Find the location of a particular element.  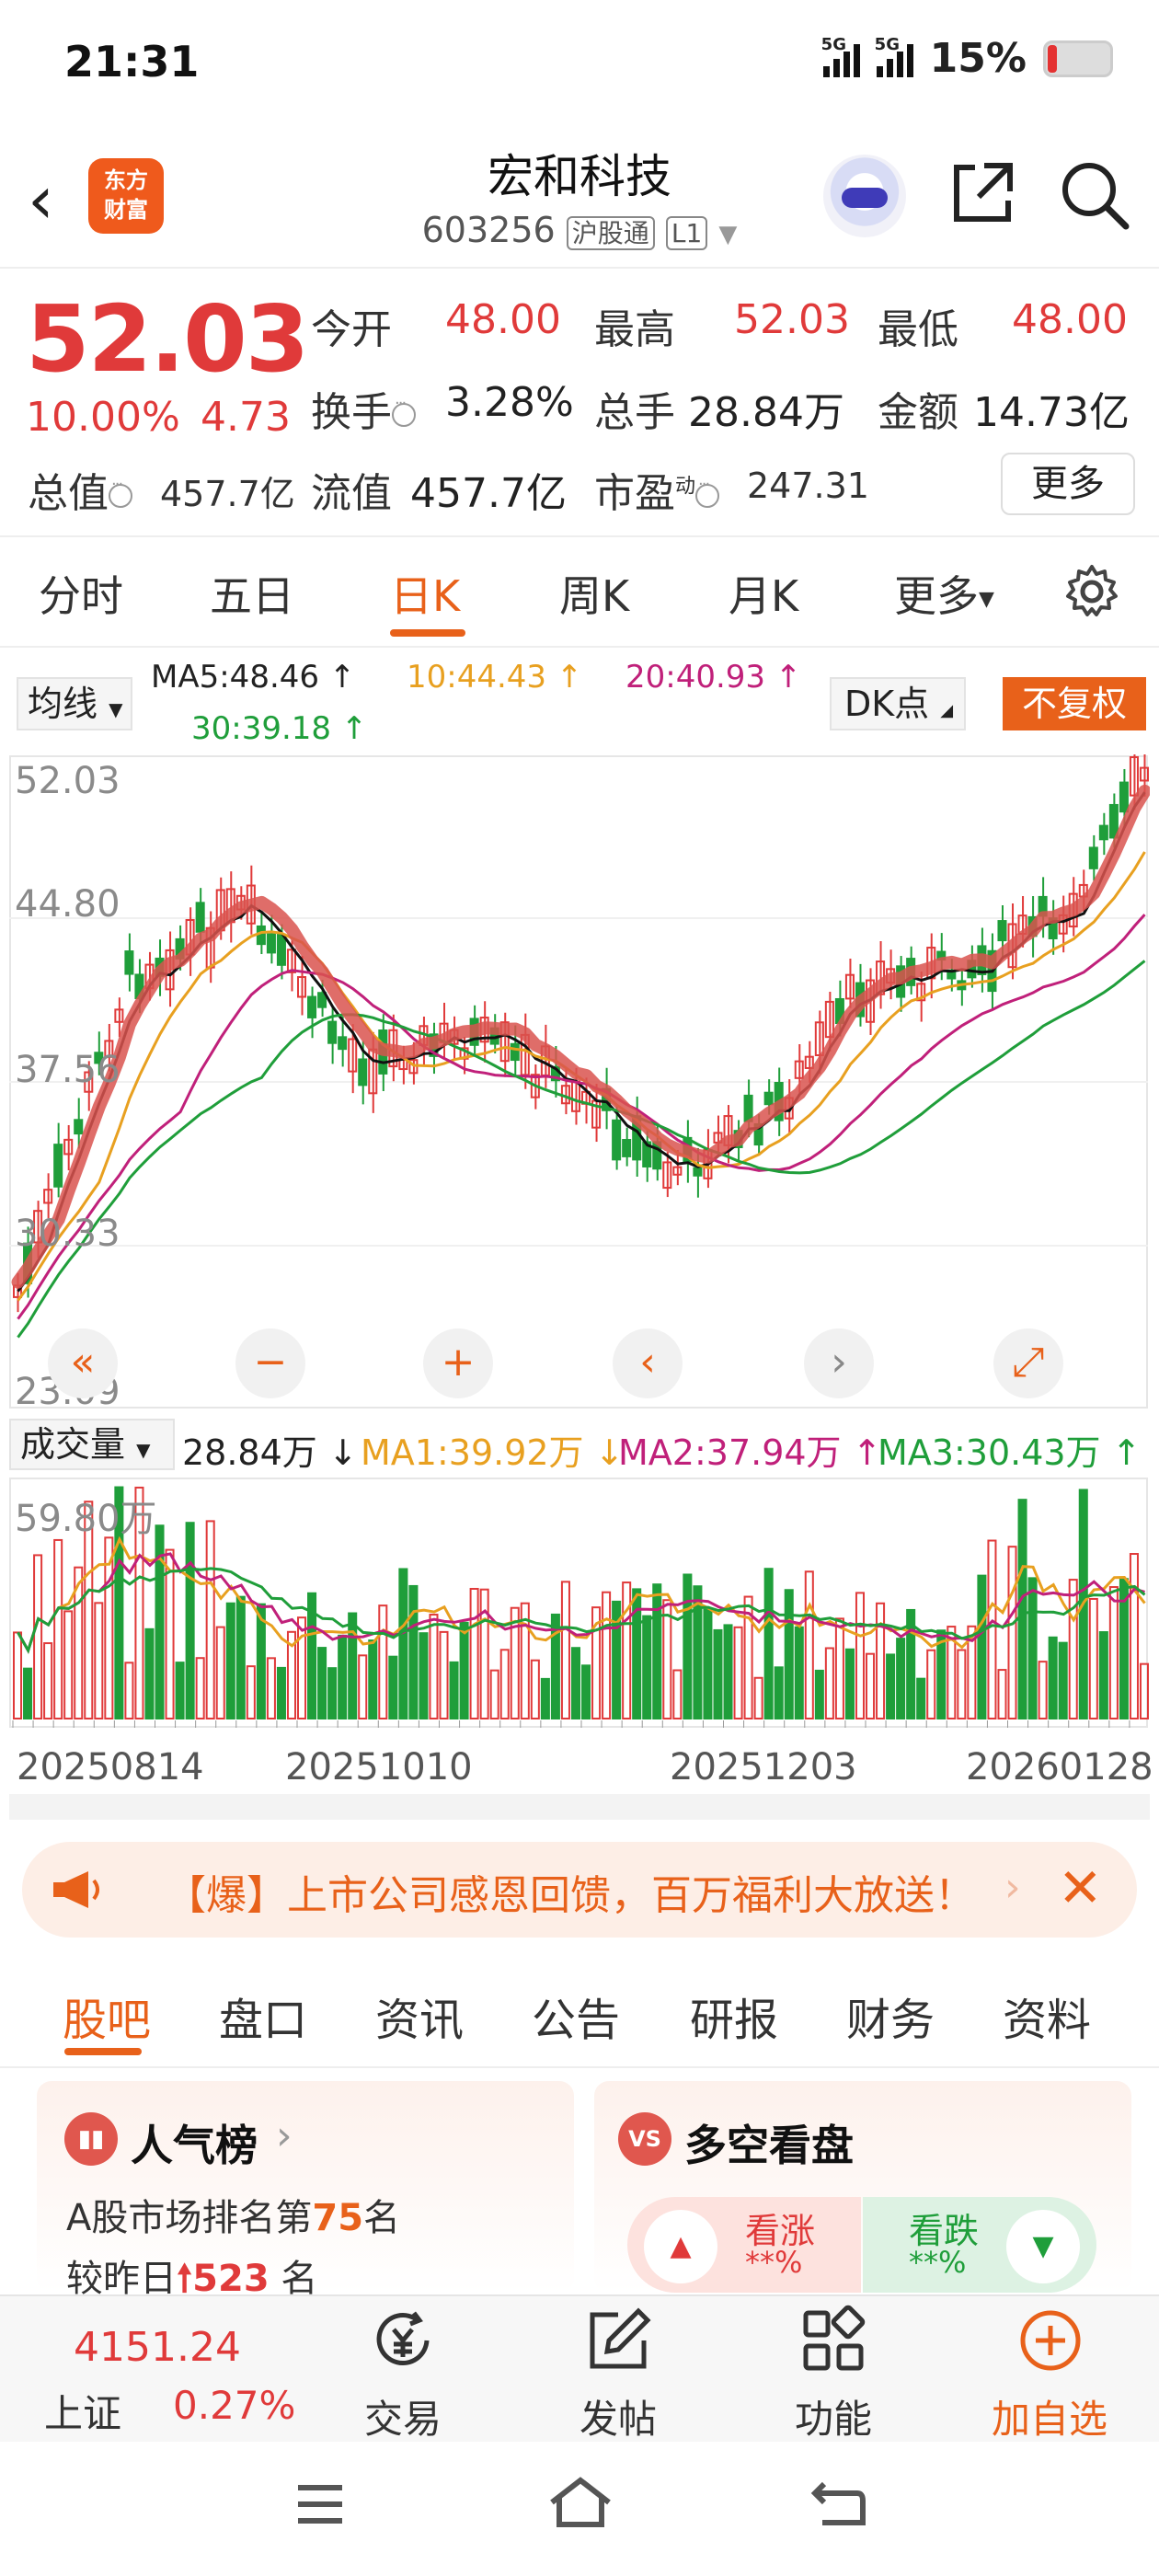

down-triangle-icon: ▼ is located at coordinates (1043, 2246).